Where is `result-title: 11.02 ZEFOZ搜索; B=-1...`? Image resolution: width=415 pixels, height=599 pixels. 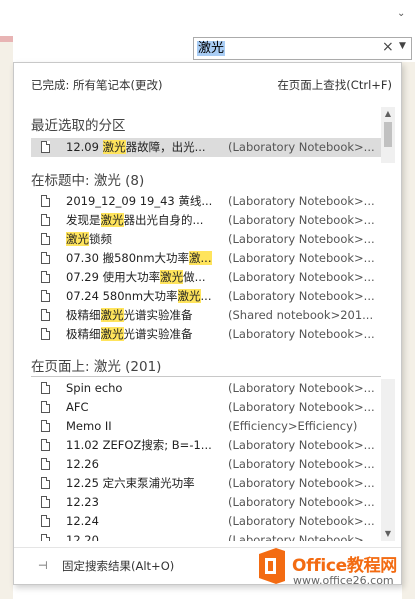 result-title: 11.02 ZEFOZ搜索; B=-1... is located at coordinates (139, 445).